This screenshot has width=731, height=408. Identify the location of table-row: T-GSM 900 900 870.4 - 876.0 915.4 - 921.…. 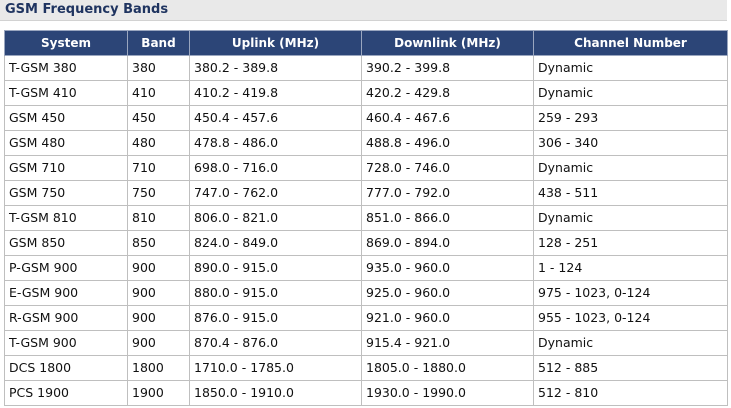
(366, 343).